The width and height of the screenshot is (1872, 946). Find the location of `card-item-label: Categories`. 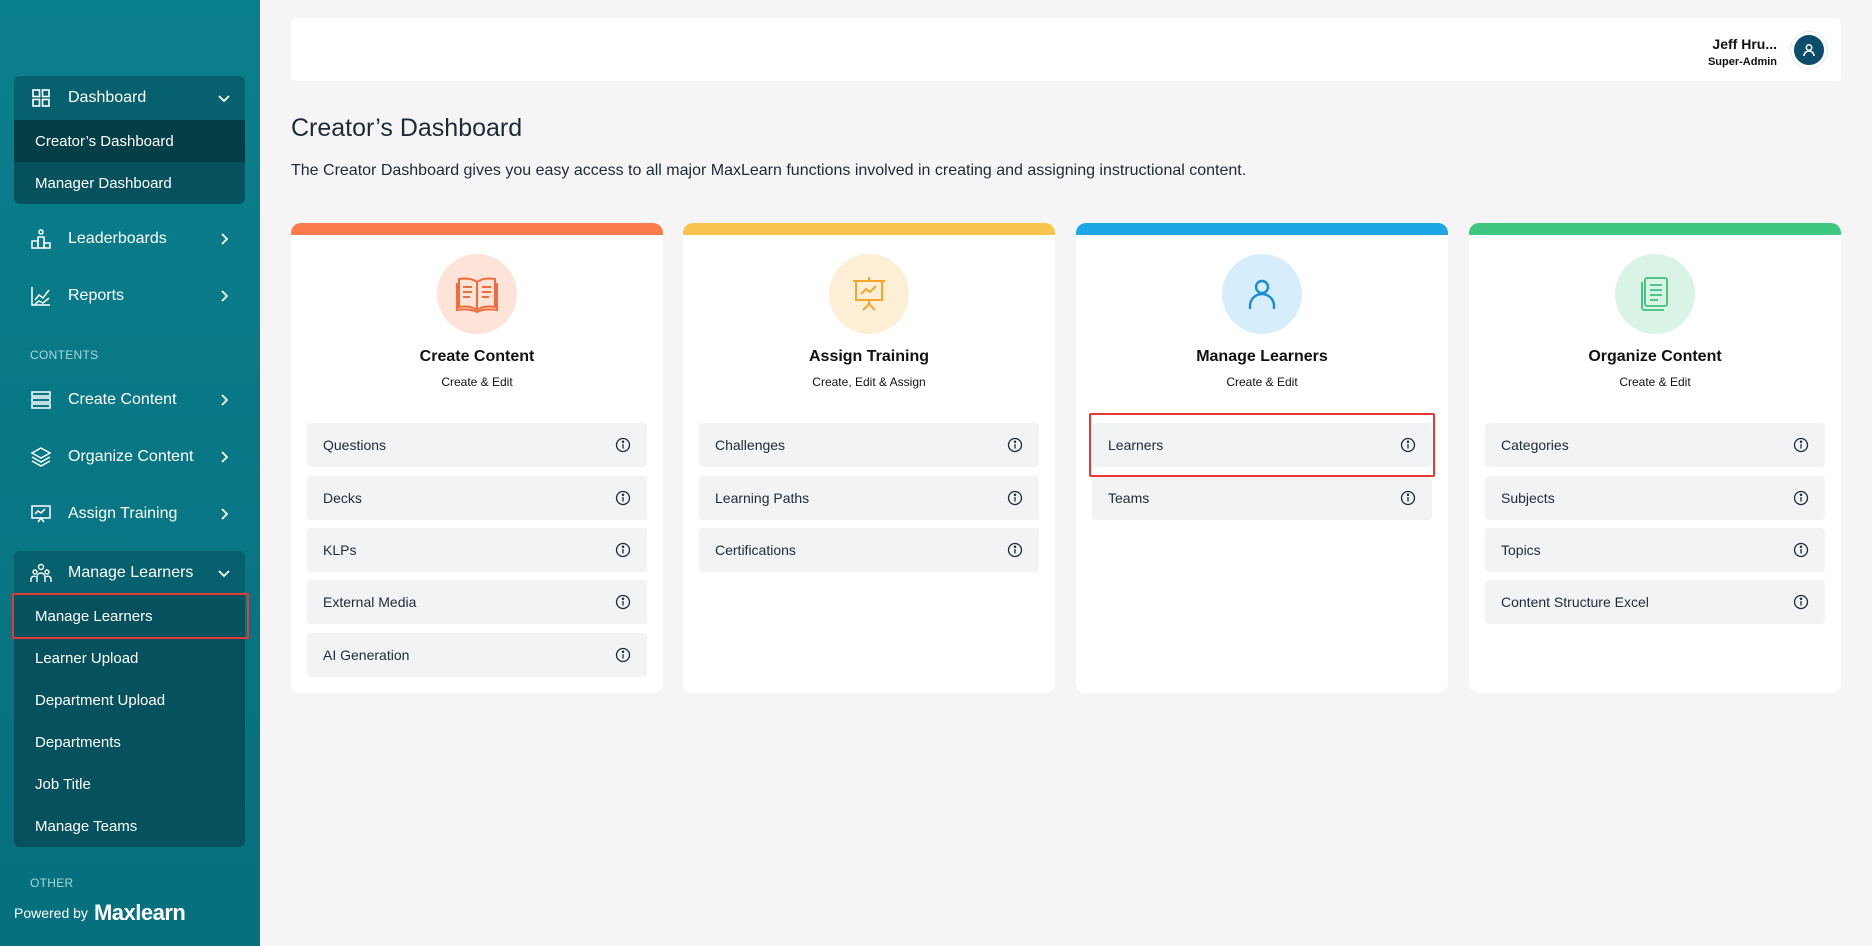

card-item-label: Categories is located at coordinates (1535, 445).